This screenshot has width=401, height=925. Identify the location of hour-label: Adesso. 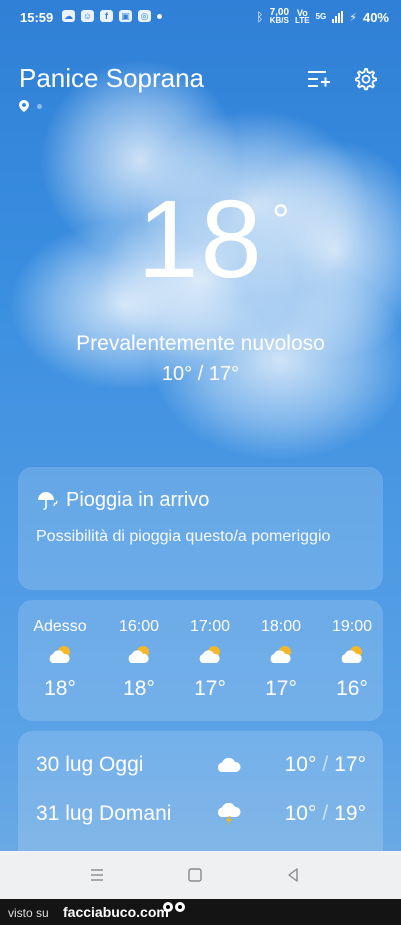
(60, 626).